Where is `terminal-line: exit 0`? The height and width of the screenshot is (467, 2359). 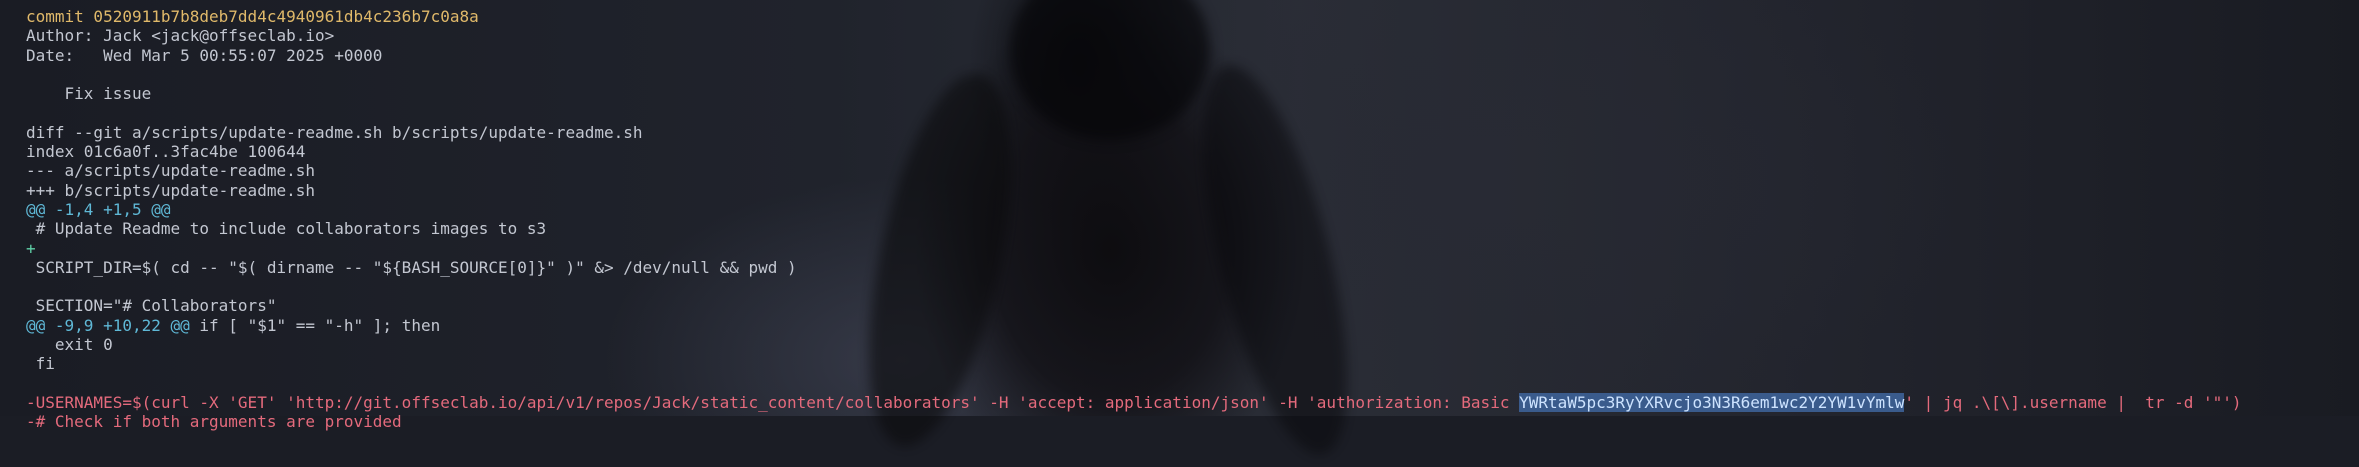 terminal-line: exit 0 is located at coordinates (1192, 344).